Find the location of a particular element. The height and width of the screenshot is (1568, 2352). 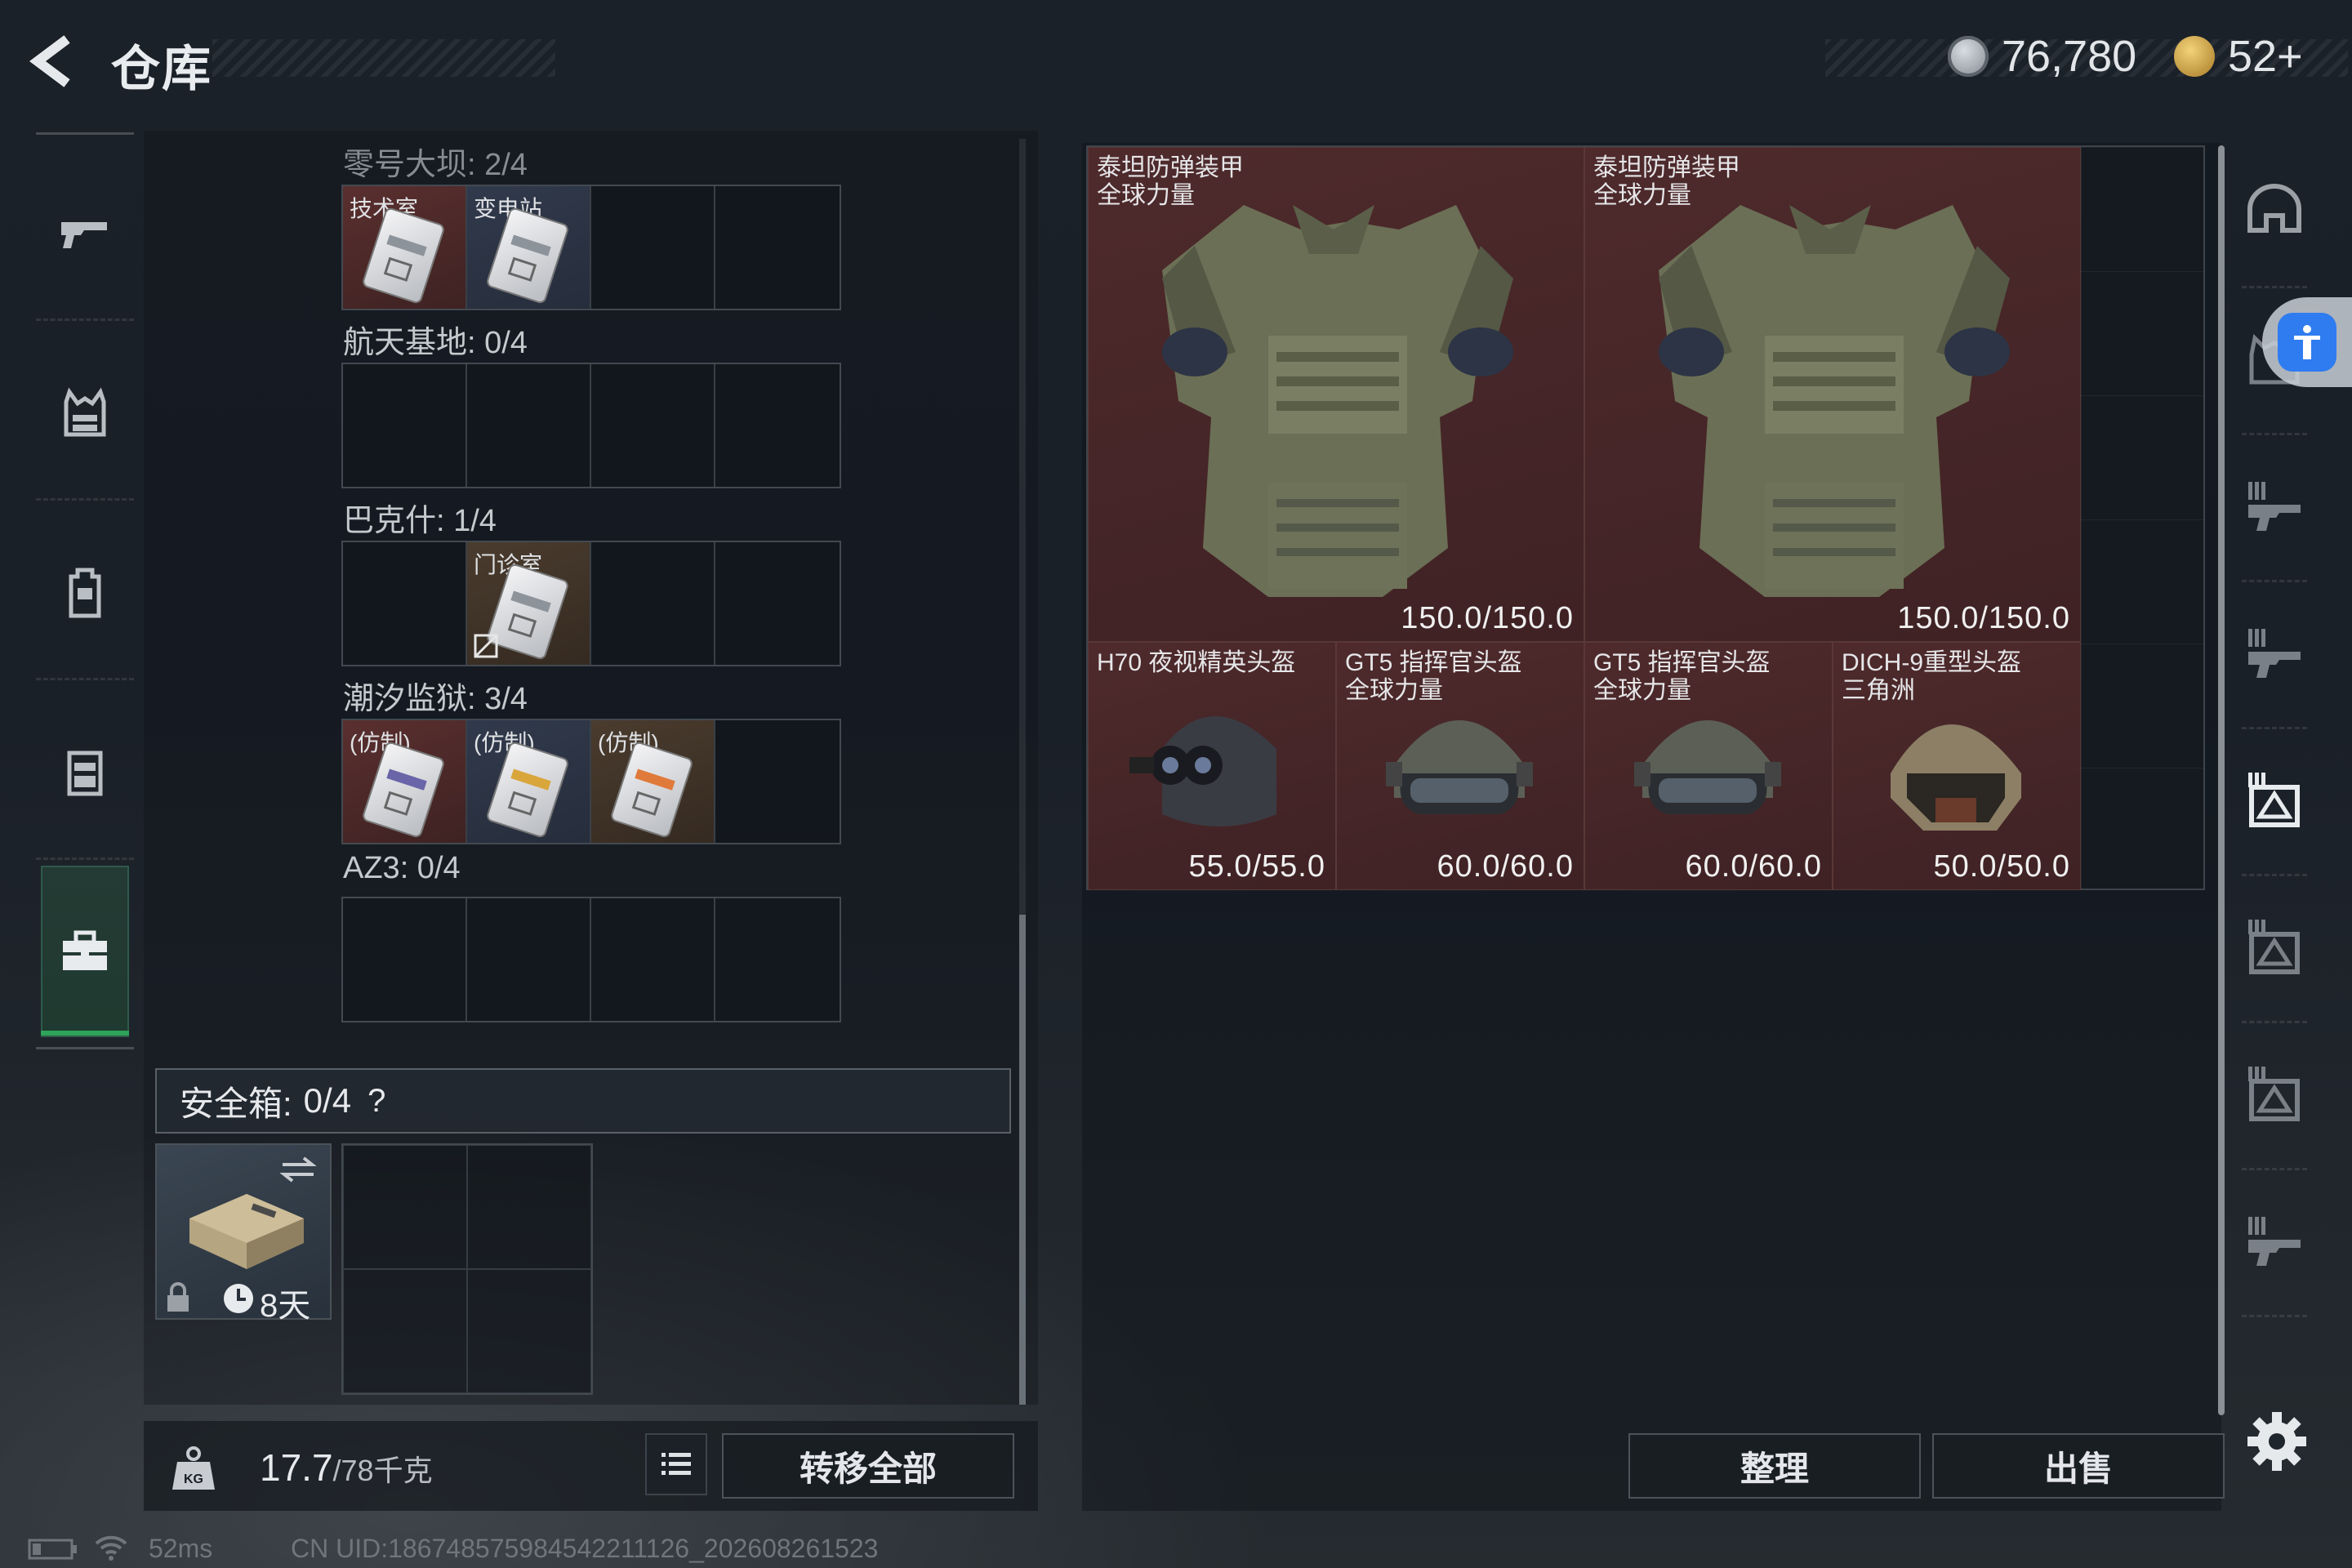

backpack-icon is located at coordinates (85, 593).